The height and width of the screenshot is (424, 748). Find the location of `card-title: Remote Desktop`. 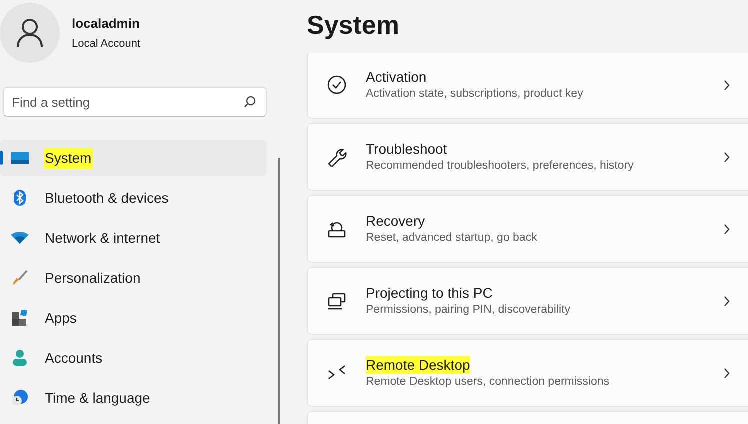

card-title: Remote Desktop is located at coordinates (418, 365).